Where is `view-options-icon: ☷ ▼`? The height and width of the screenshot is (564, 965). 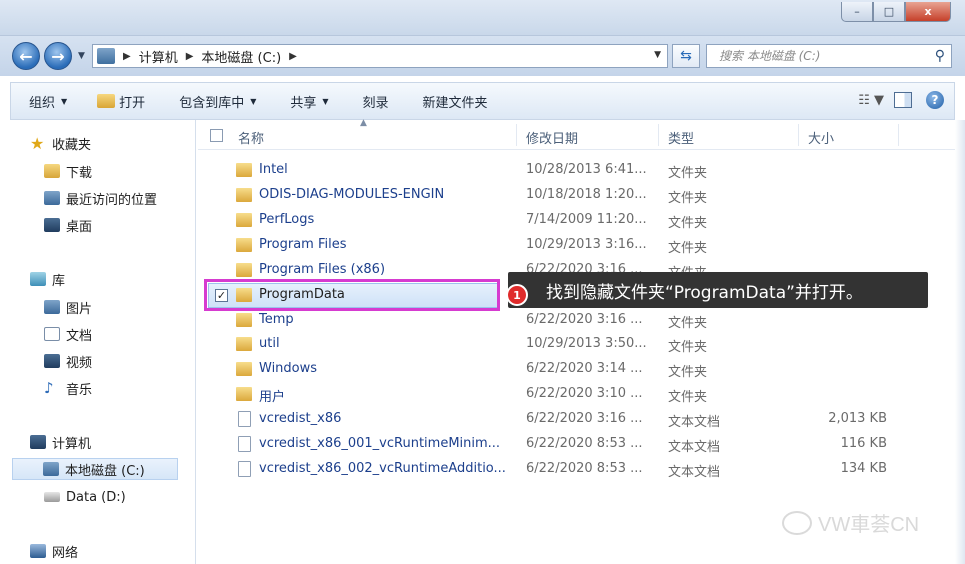
view-options-icon: ☷ ▼ is located at coordinates (871, 100).